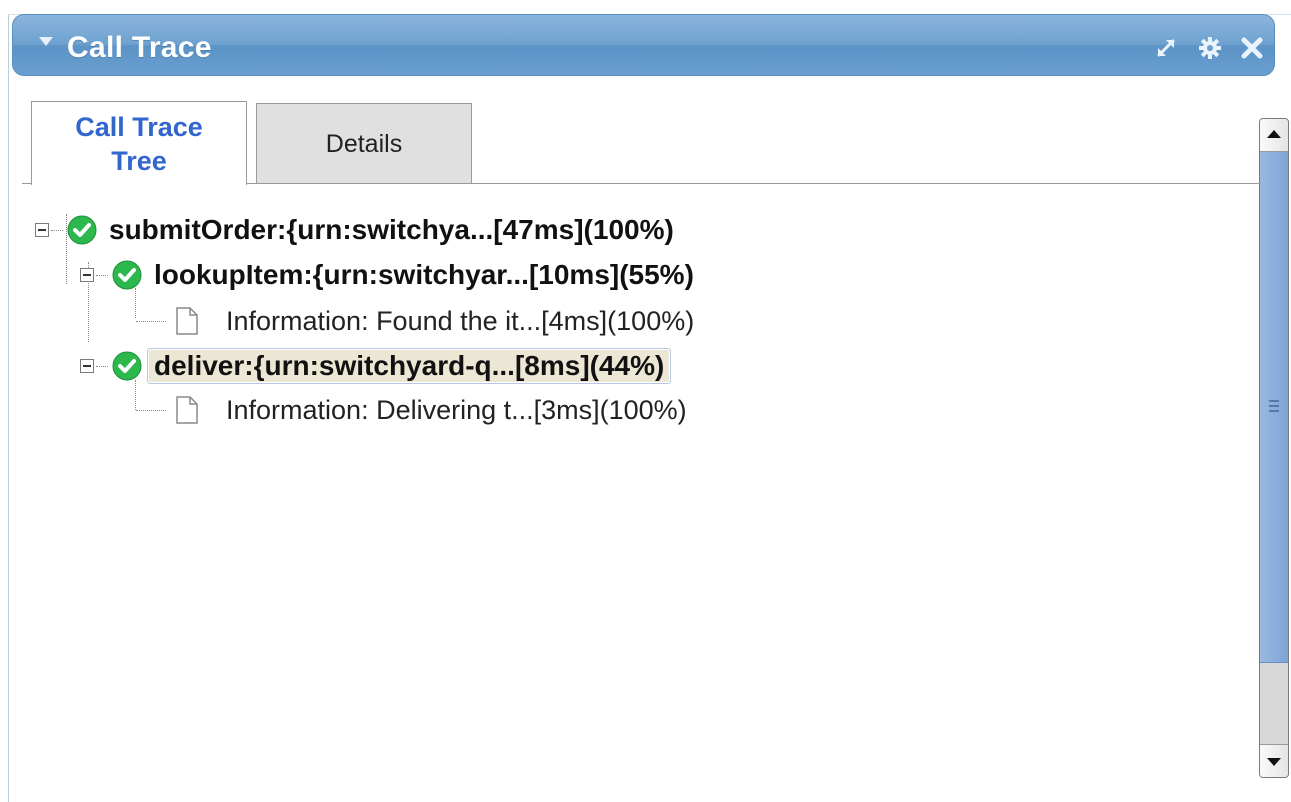 This screenshot has width=1291, height=802. I want to click on tree-node-label: Information: Delivering t...[3ms](100%), so click(456, 410).